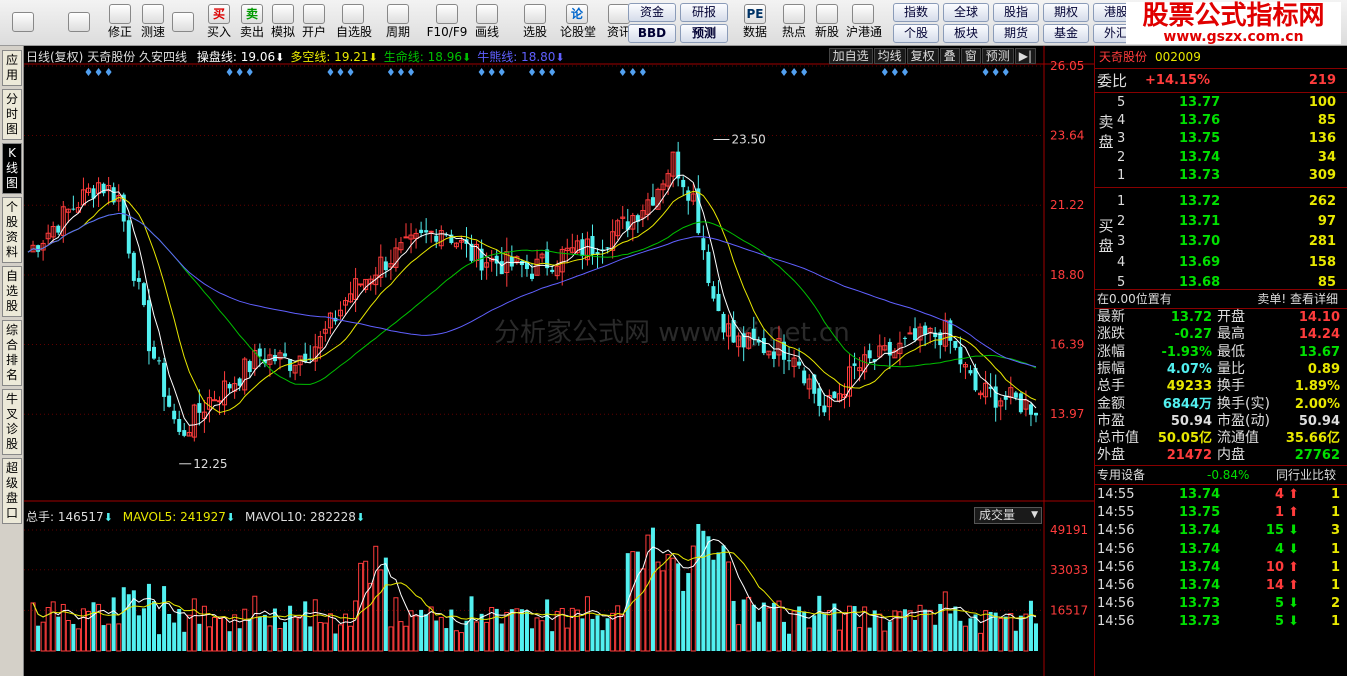  Describe the element at coordinates (704, 33) in the screenshot. I see `quick-button-bottom-1: 预测` at that location.